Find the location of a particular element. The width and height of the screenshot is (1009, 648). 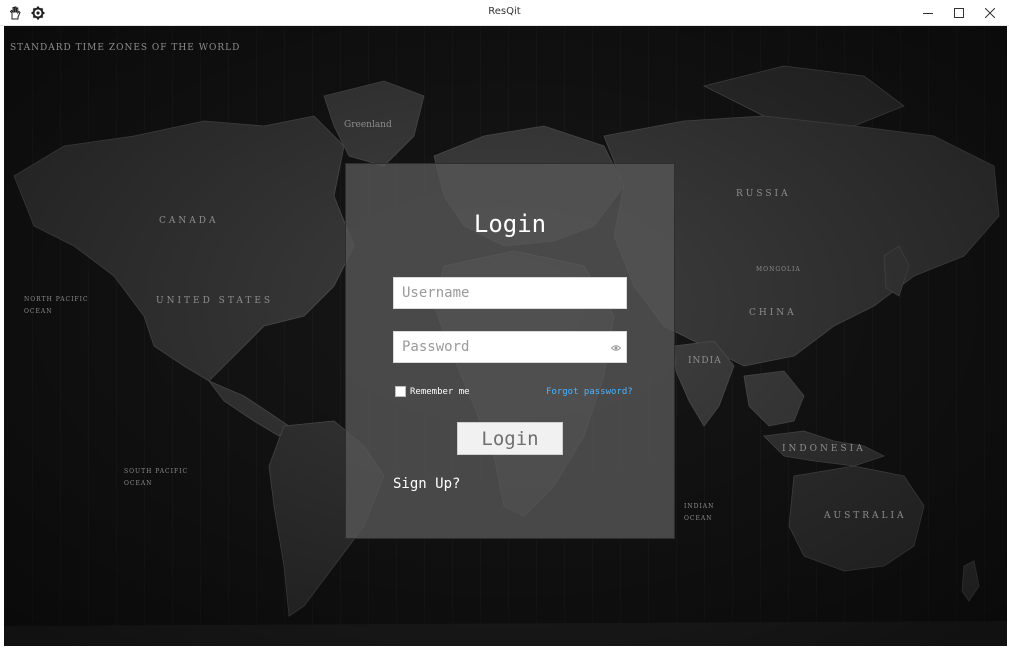

maximize-button is located at coordinates (959, 13).